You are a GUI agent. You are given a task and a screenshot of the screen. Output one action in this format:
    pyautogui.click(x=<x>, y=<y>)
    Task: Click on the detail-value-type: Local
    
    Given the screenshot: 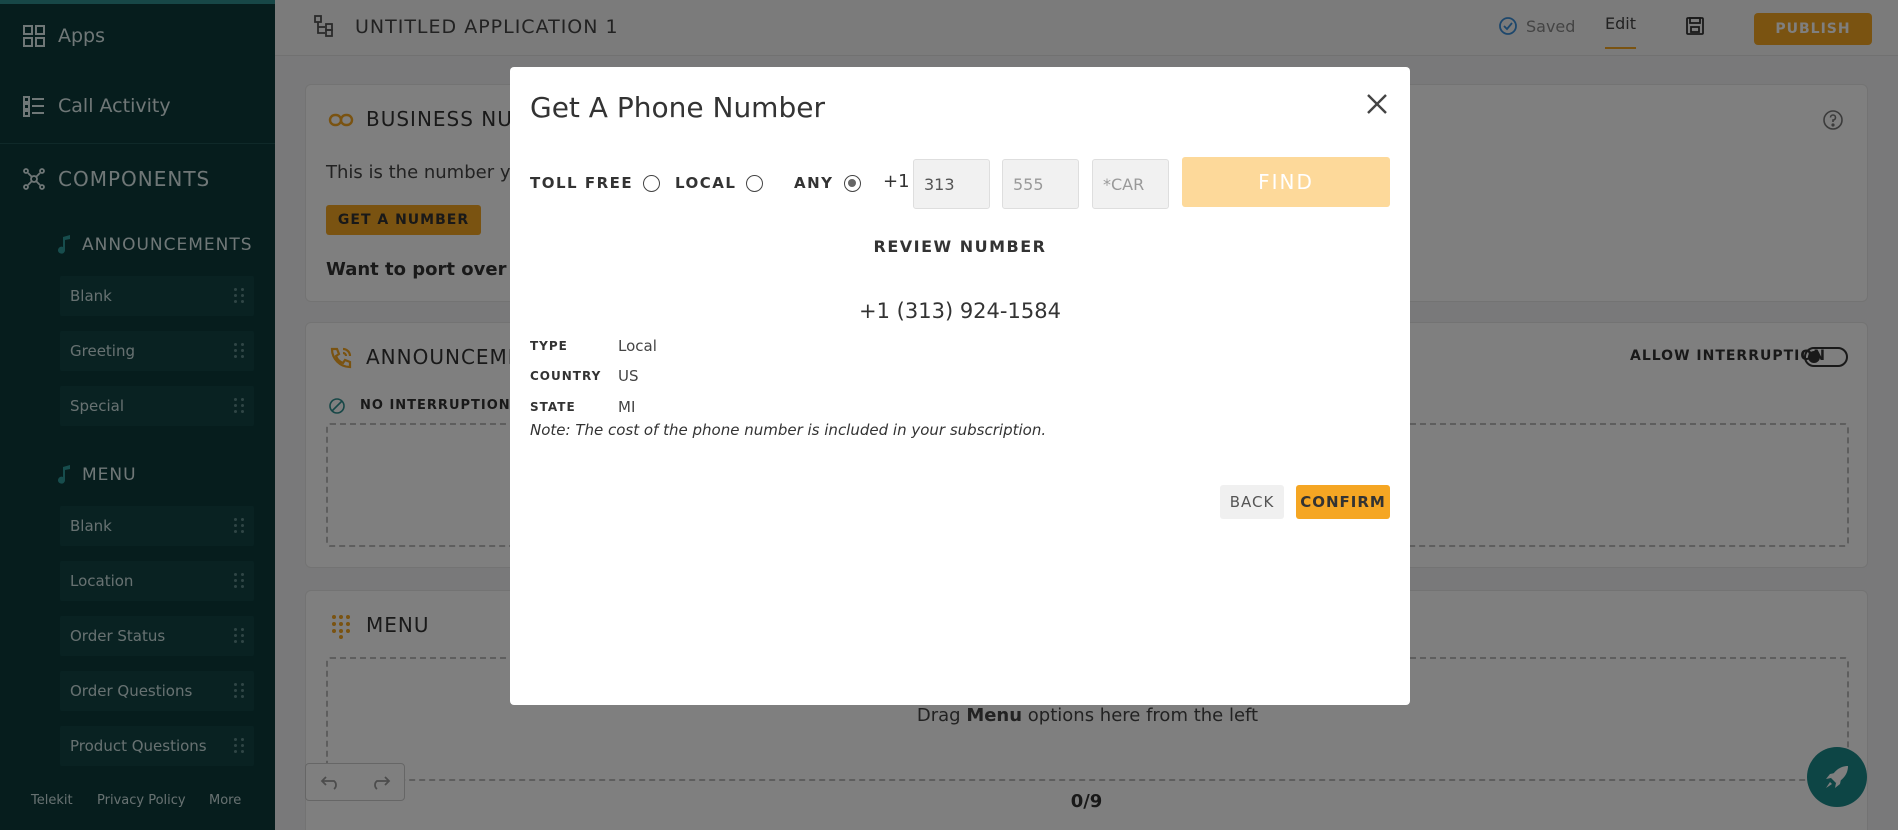 What is the action you would take?
    pyautogui.click(x=637, y=346)
    